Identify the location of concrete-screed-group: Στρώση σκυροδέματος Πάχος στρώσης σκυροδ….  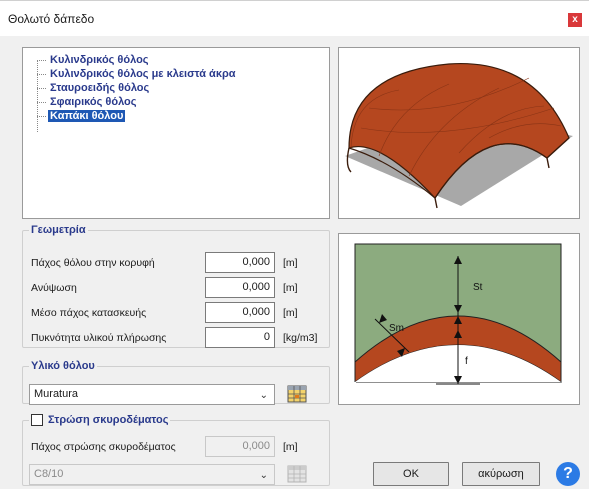
(176, 450).